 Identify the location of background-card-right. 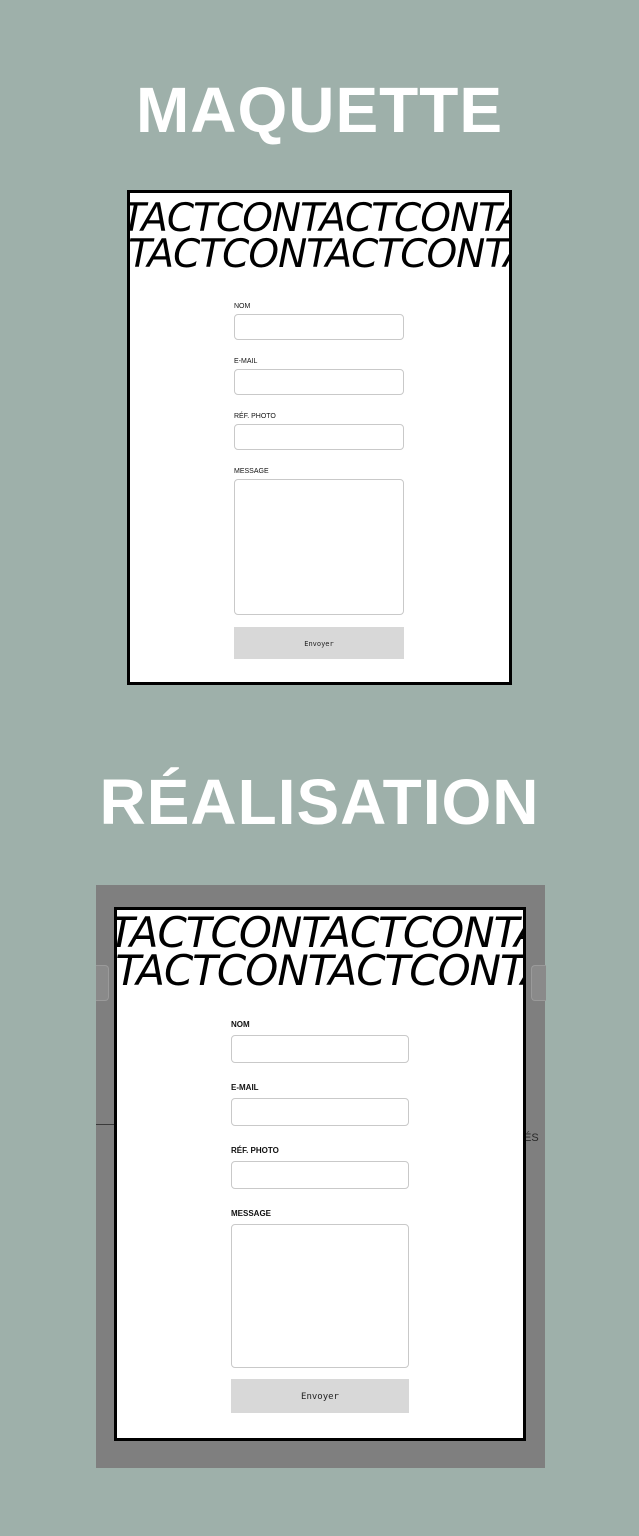
(538, 983).